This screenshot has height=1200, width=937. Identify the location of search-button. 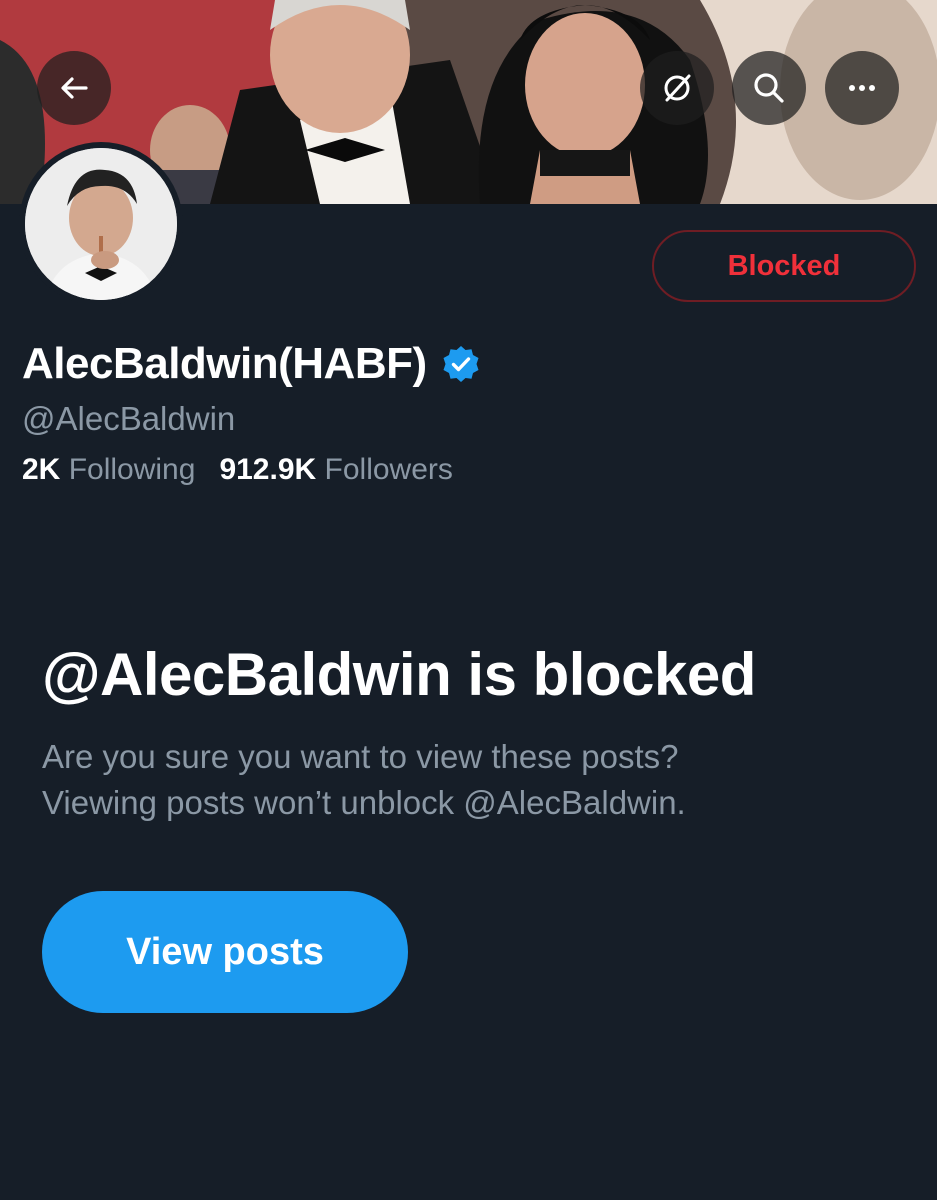
(769, 88).